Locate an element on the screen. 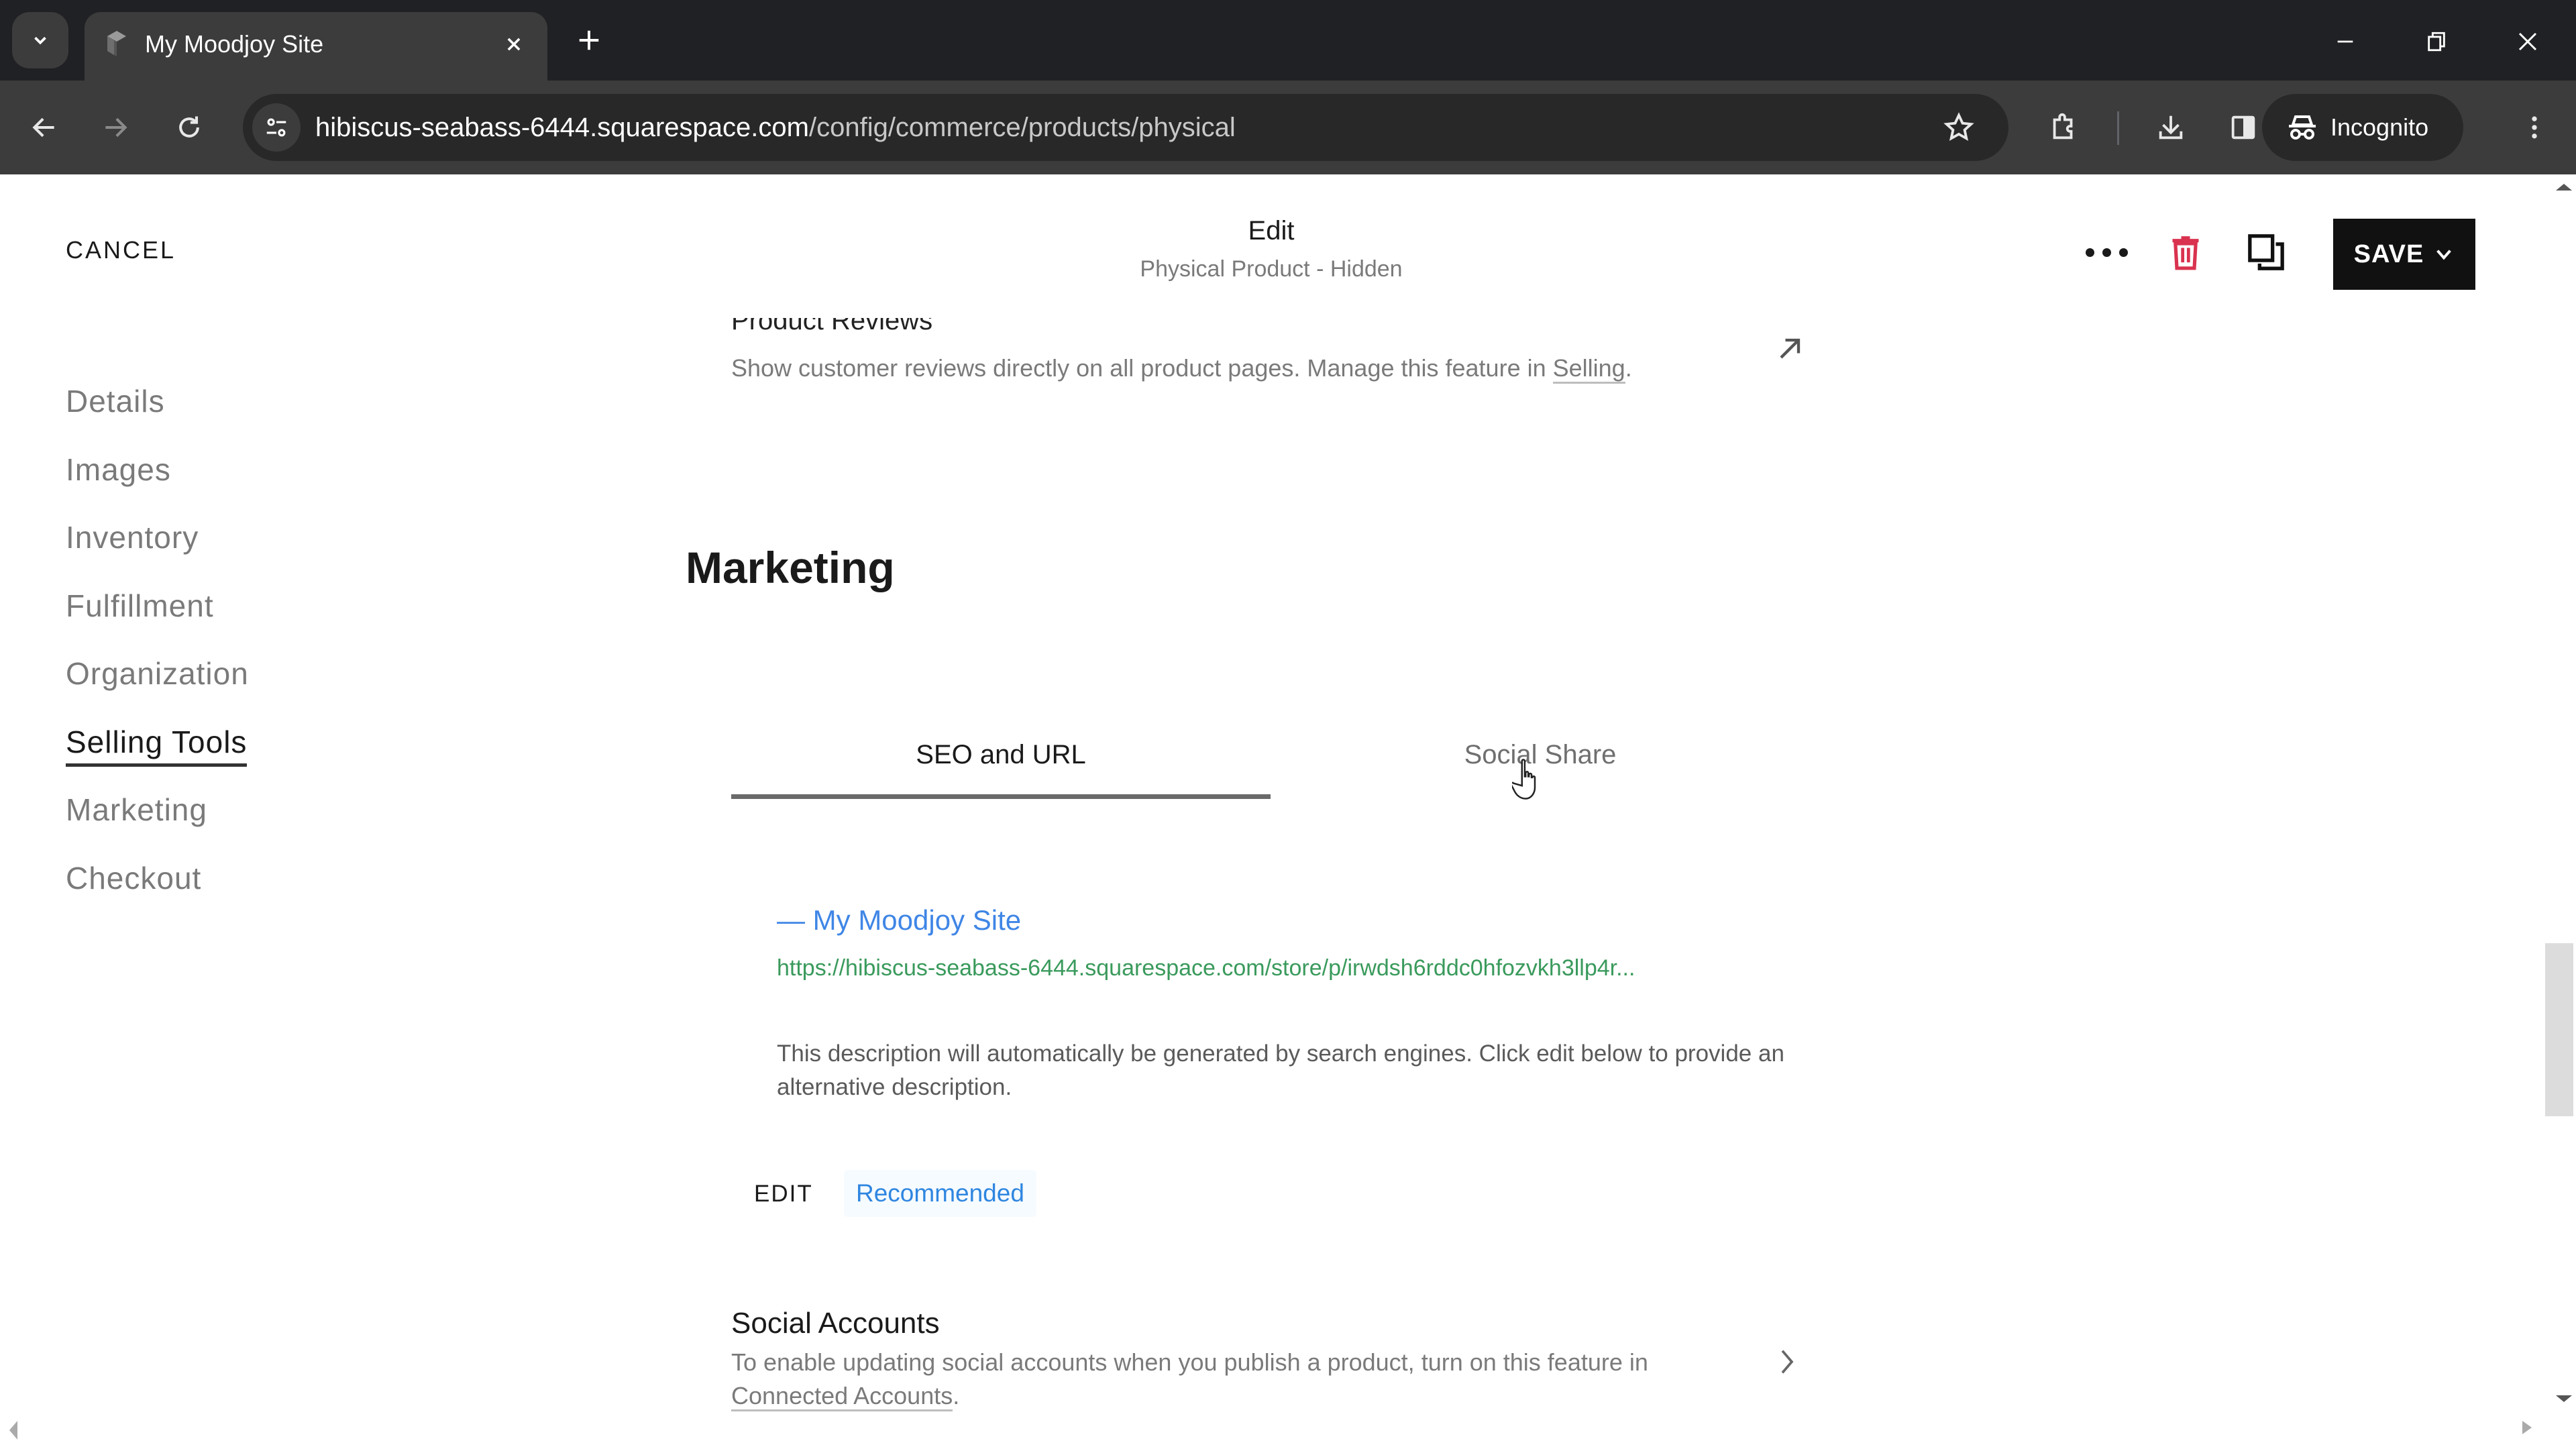 Image resolution: width=2576 pixels, height=1449 pixels. delete-button is located at coordinates (2185, 252).